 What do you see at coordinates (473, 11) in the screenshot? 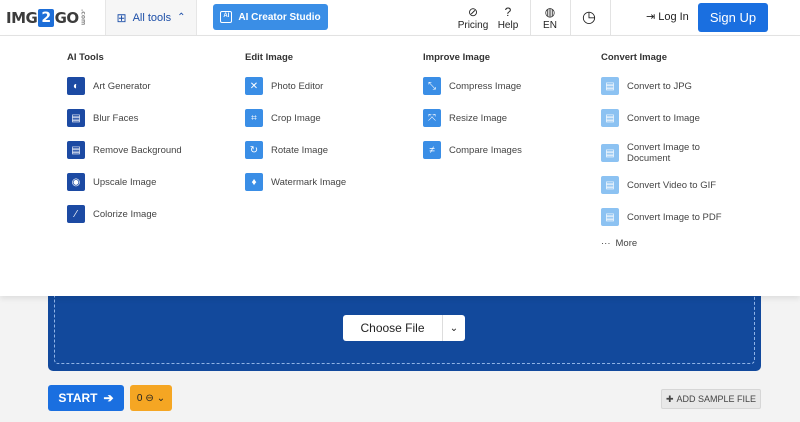
I see `tag-icon: ⊘` at bounding box center [473, 11].